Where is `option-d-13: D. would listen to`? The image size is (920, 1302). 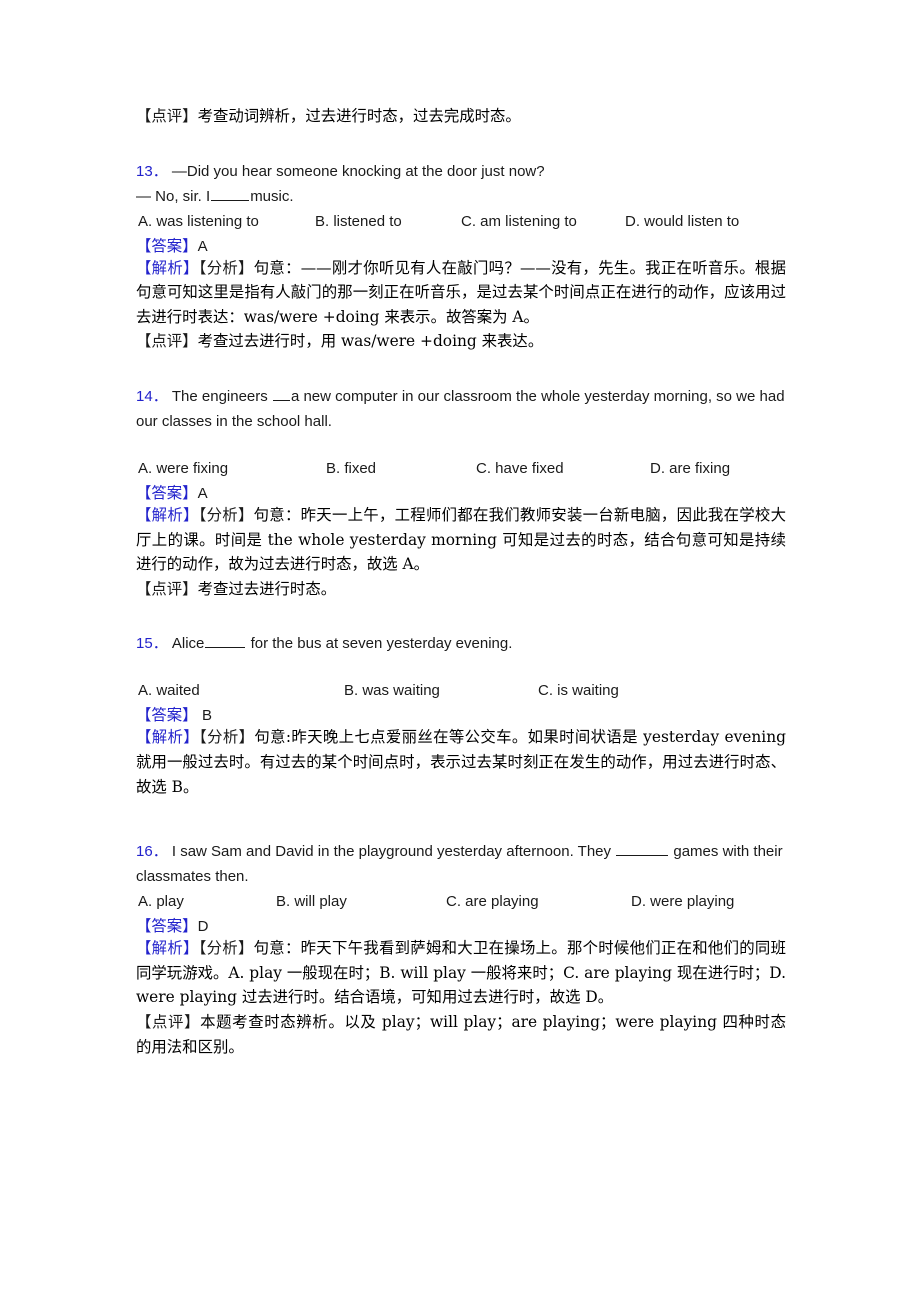
option-d-13: D. would listen to is located at coordinates (682, 221).